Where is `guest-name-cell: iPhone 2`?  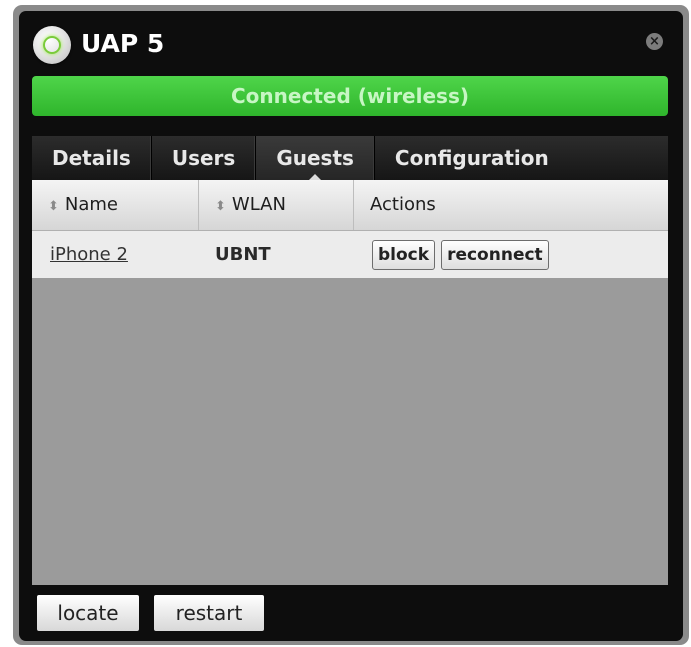
guest-name-cell: iPhone 2 is located at coordinates (115, 254).